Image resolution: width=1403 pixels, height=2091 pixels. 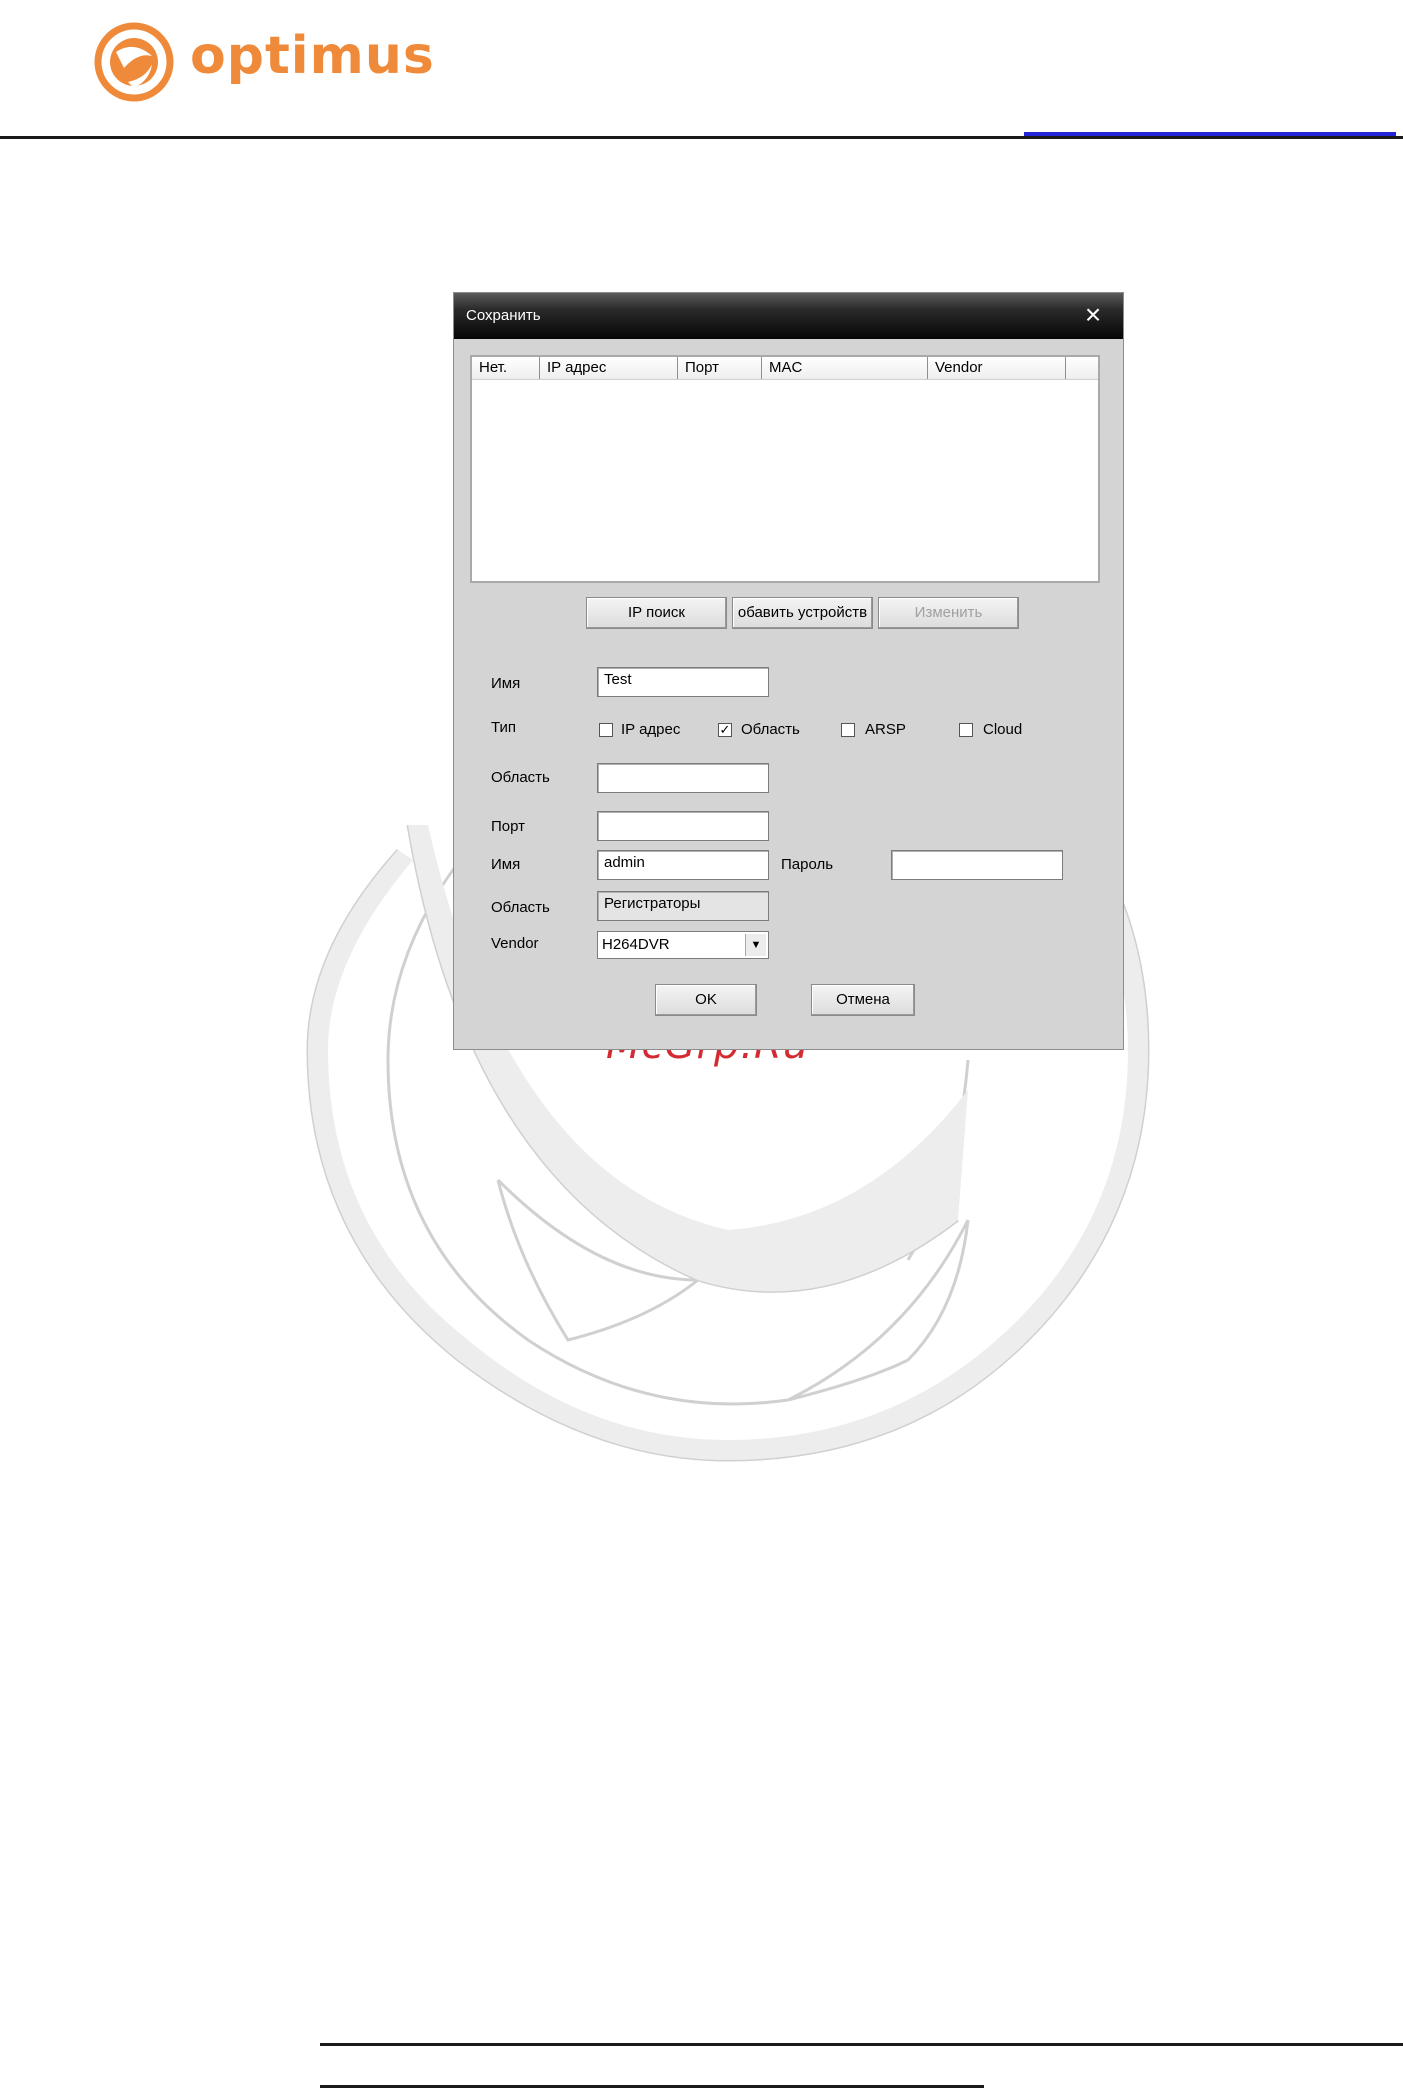 What do you see at coordinates (948, 613) in the screenshot?
I see `edit-button: Изменить` at bounding box center [948, 613].